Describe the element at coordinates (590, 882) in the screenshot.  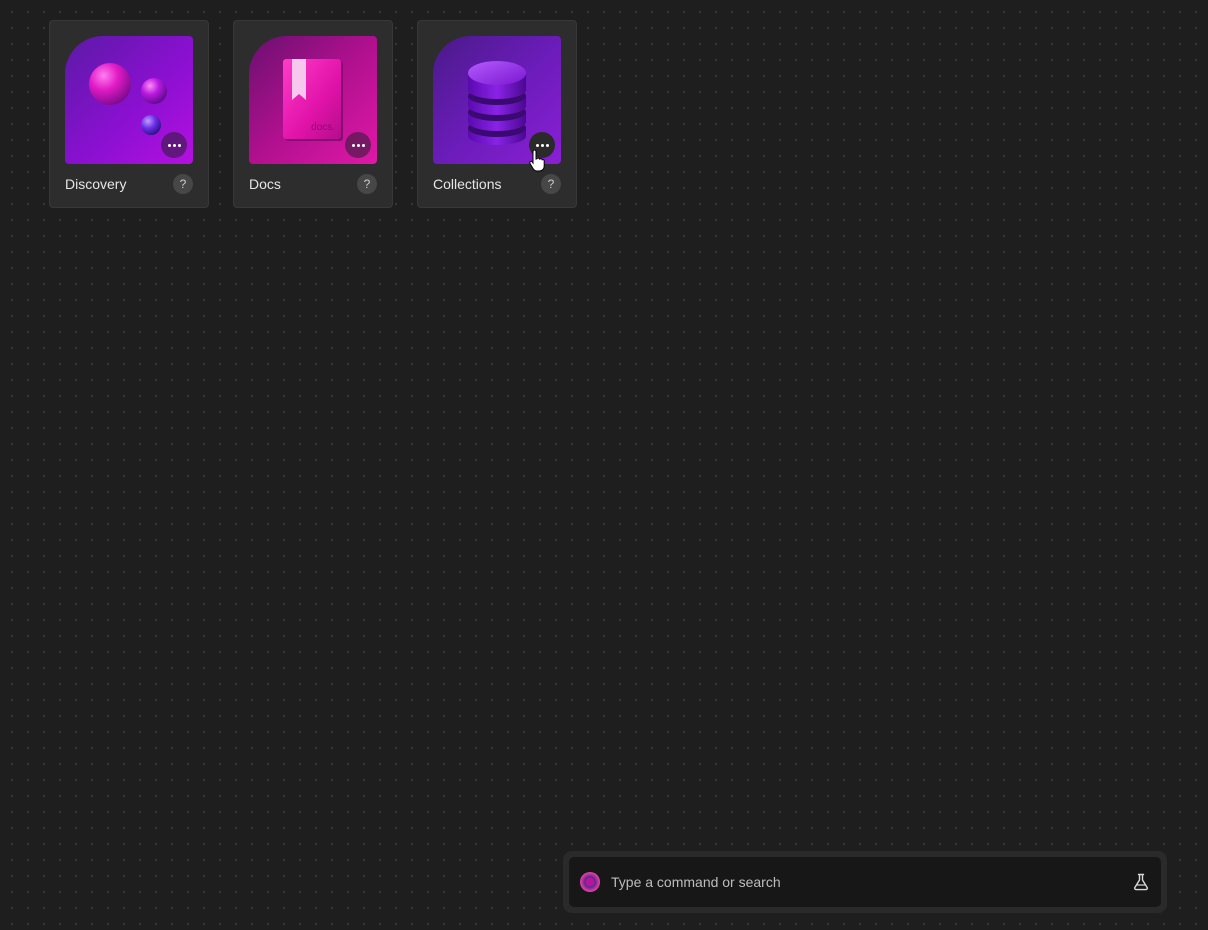
I see `app-logo-icon` at that location.